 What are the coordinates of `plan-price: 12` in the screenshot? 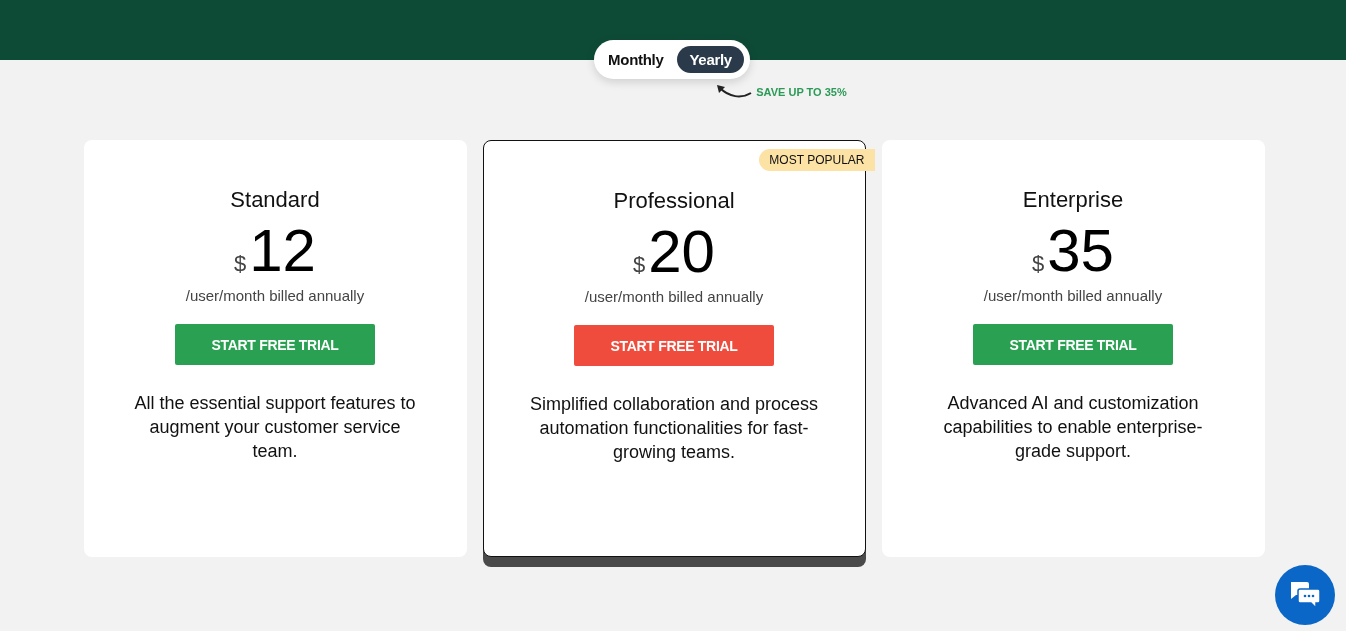 It's located at (282, 251).